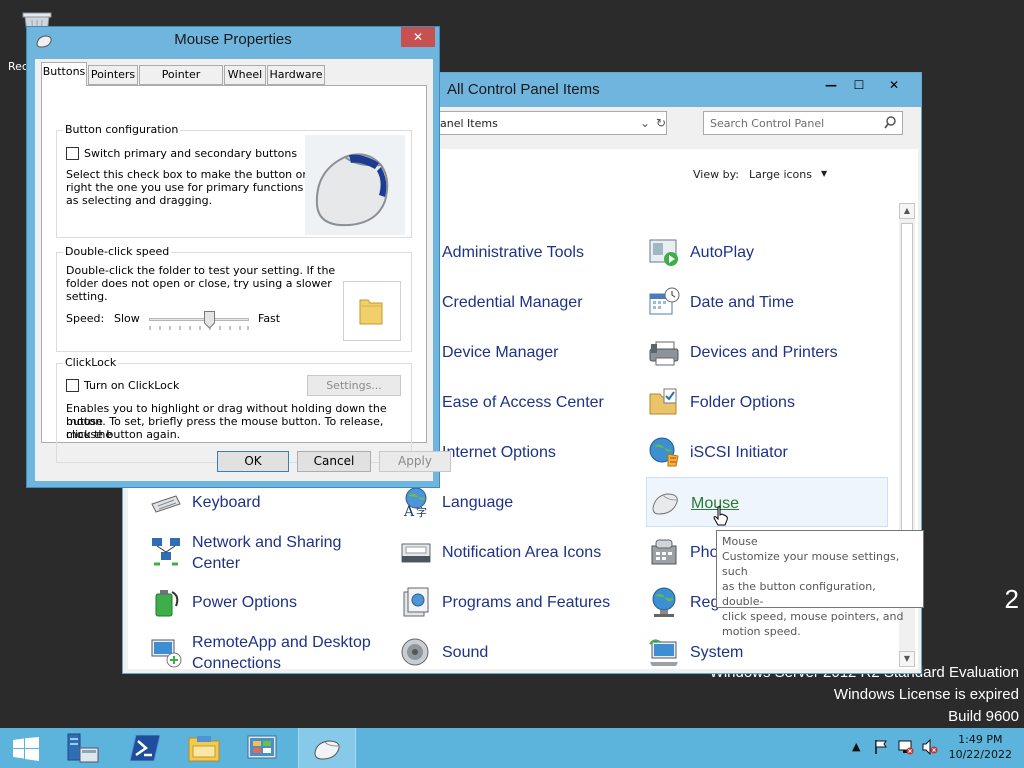 The image size is (1024, 768). What do you see at coordinates (663, 652) in the screenshot?
I see `system-icon` at bounding box center [663, 652].